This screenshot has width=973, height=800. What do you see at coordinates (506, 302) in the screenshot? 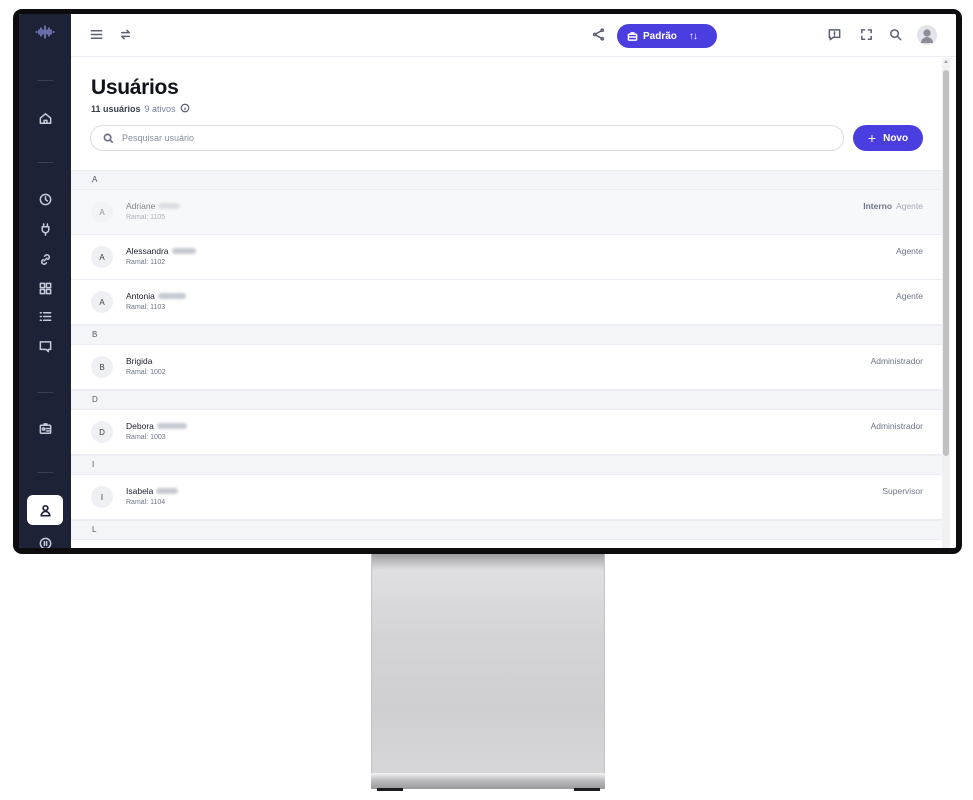
I see `list-item: A Antonia Ramal: 1103 Agente` at bounding box center [506, 302].